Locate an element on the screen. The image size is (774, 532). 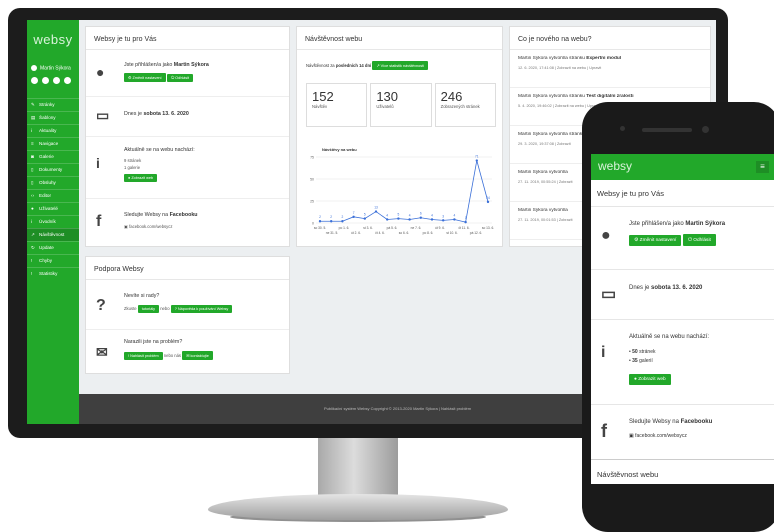
show-web-button: ● Zobrazit web is located at coordinates (141, 178).